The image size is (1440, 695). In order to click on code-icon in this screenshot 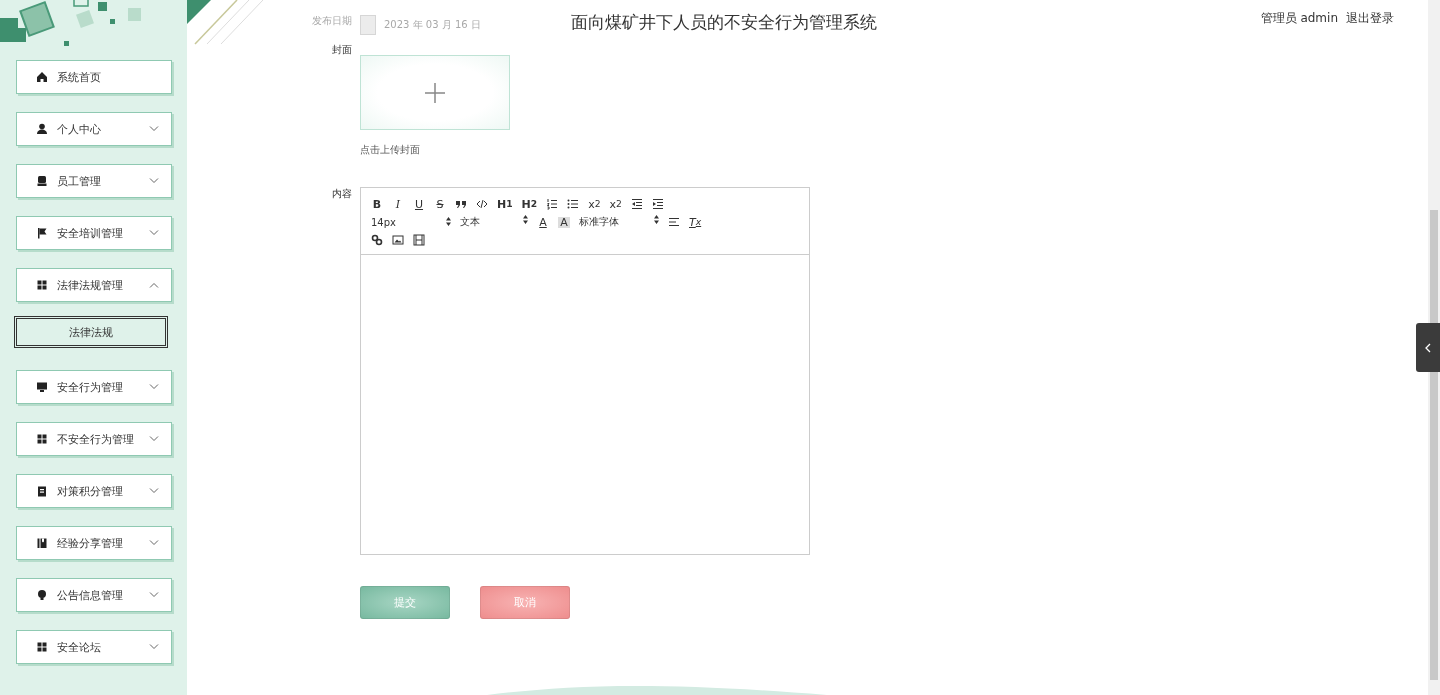, I will do `click(482, 204)`.